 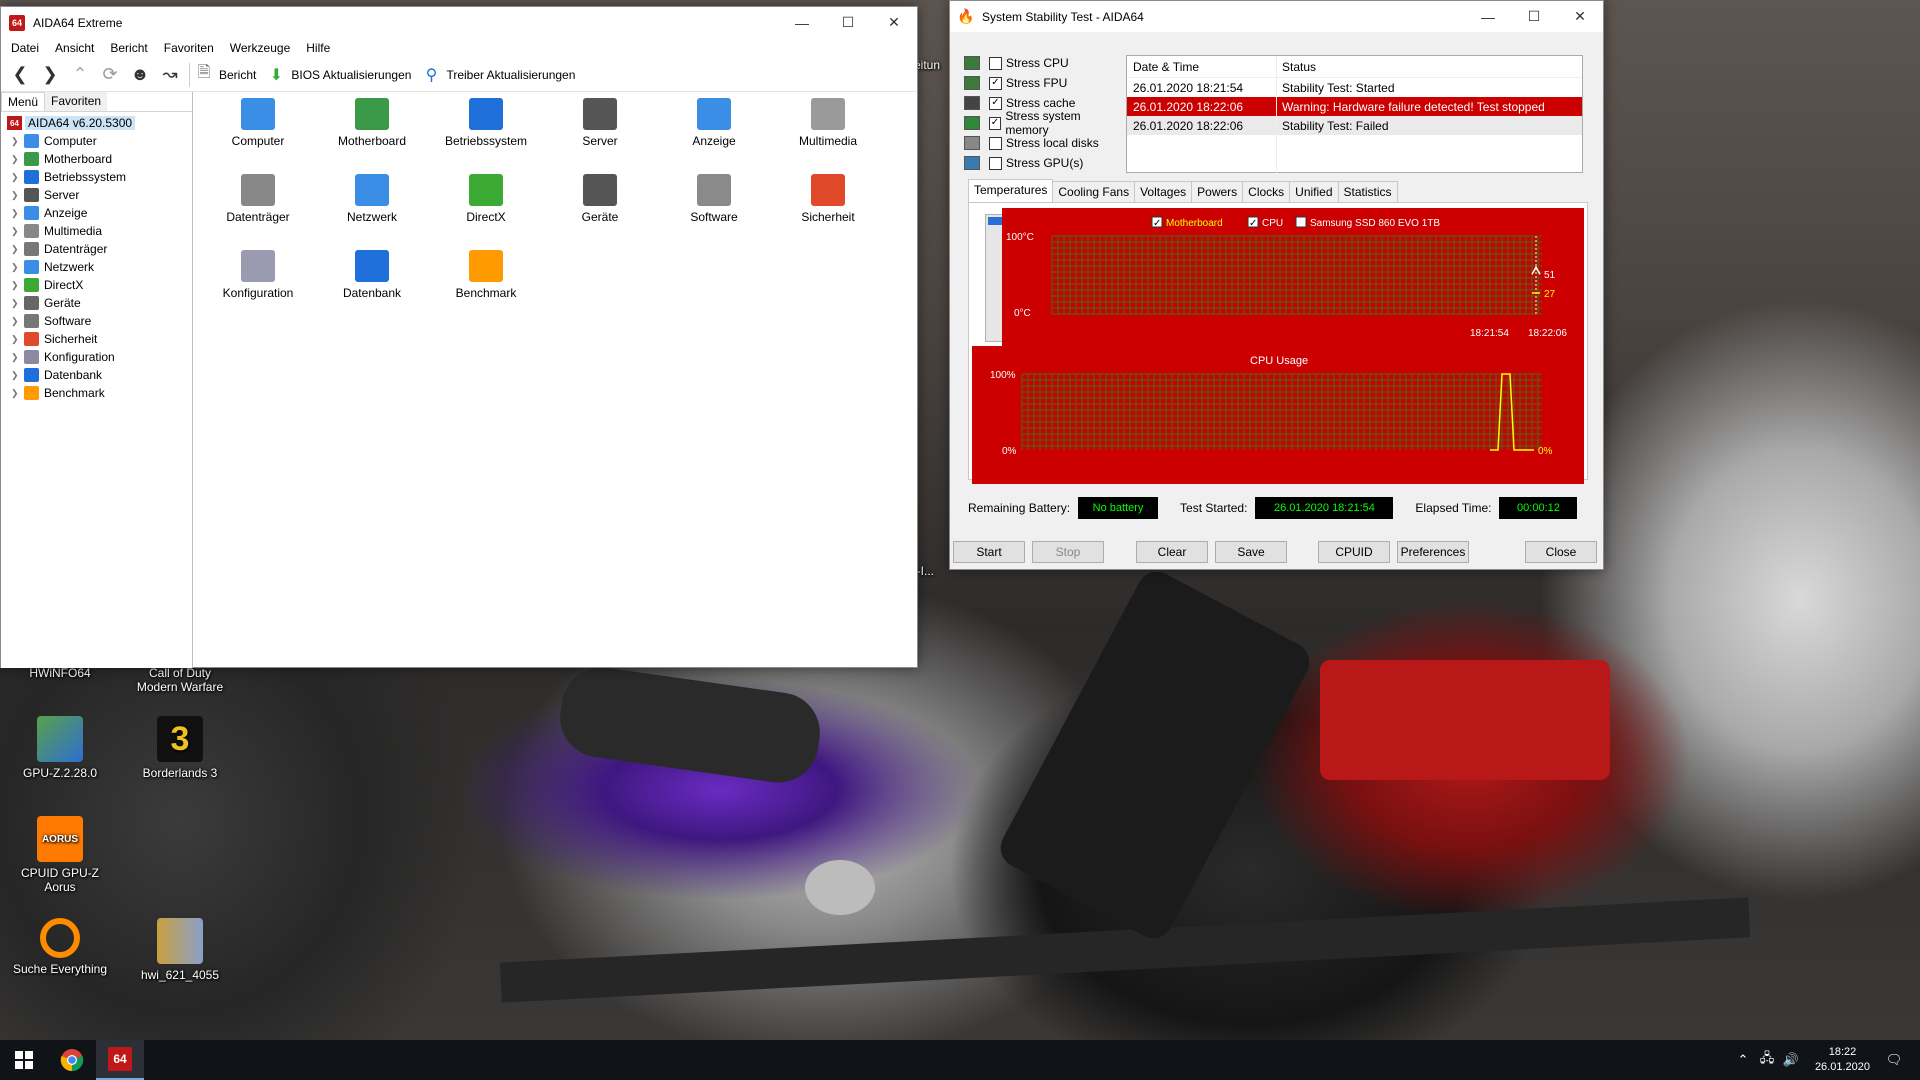 I want to click on volume-icon: 🔊, so click(x=1791, y=1060).